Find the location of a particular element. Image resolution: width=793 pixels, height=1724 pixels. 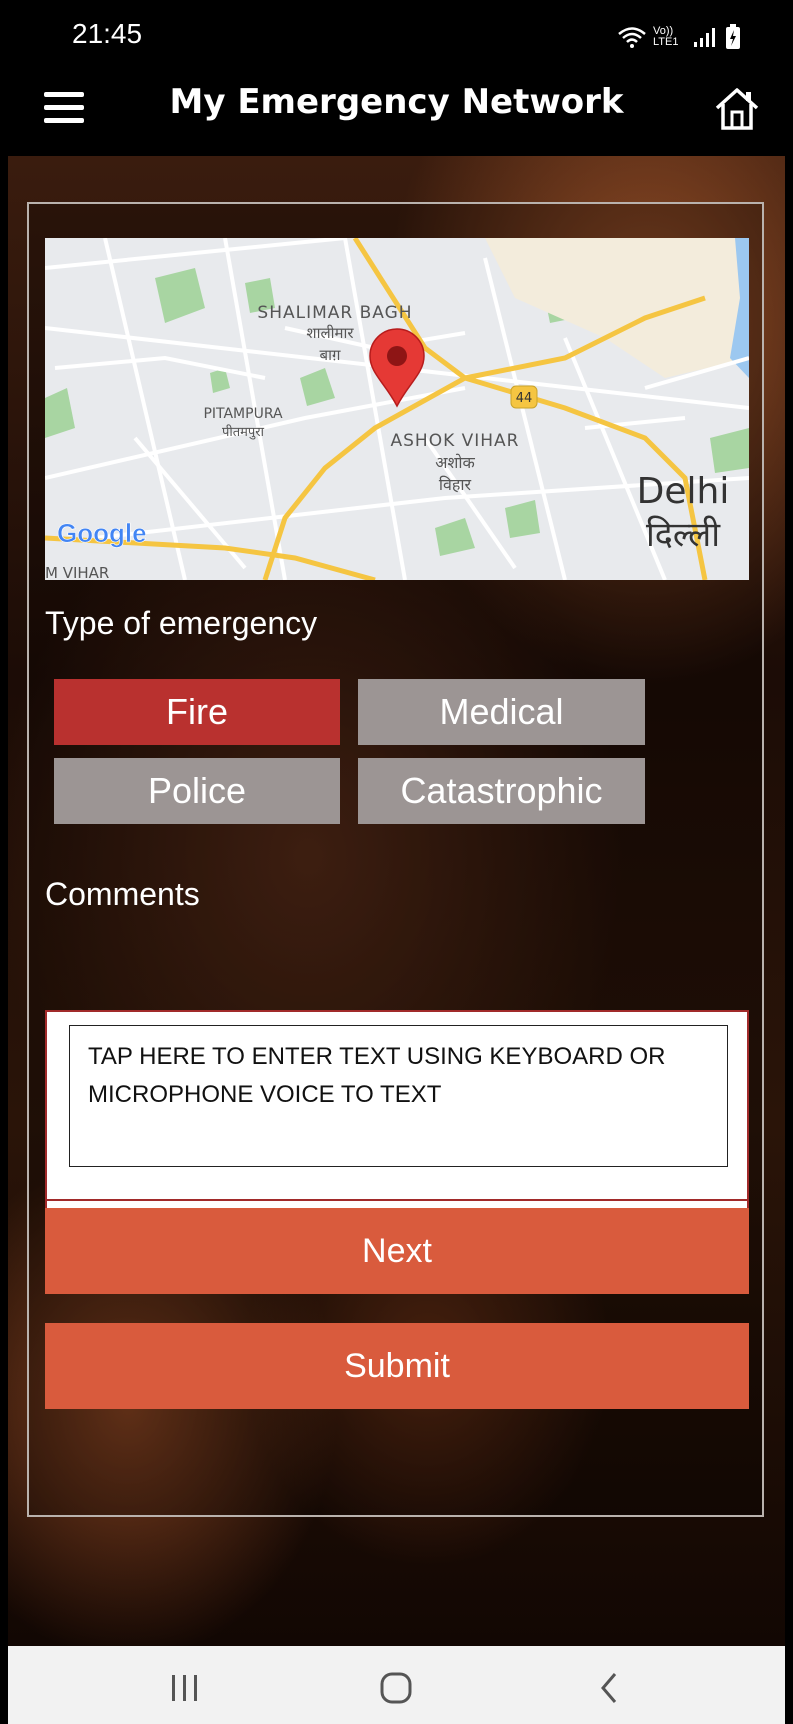

map-label-shalimar-bagh-hi2: बाग़ is located at coordinates (330, 355).